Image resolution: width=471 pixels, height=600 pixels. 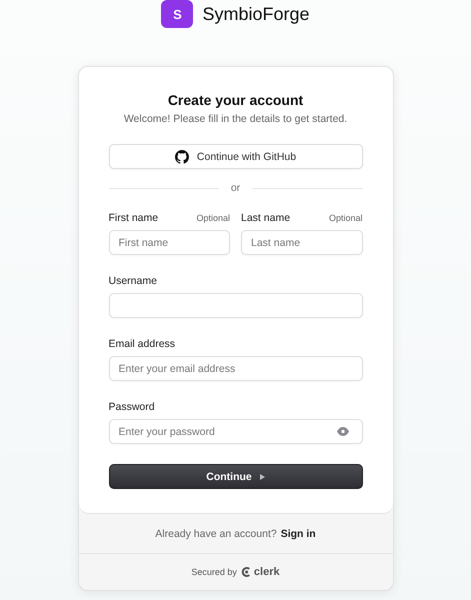 What do you see at coordinates (177, 14) in the screenshot?
I see `logo-icon: S` at bounding box center [177, 14].